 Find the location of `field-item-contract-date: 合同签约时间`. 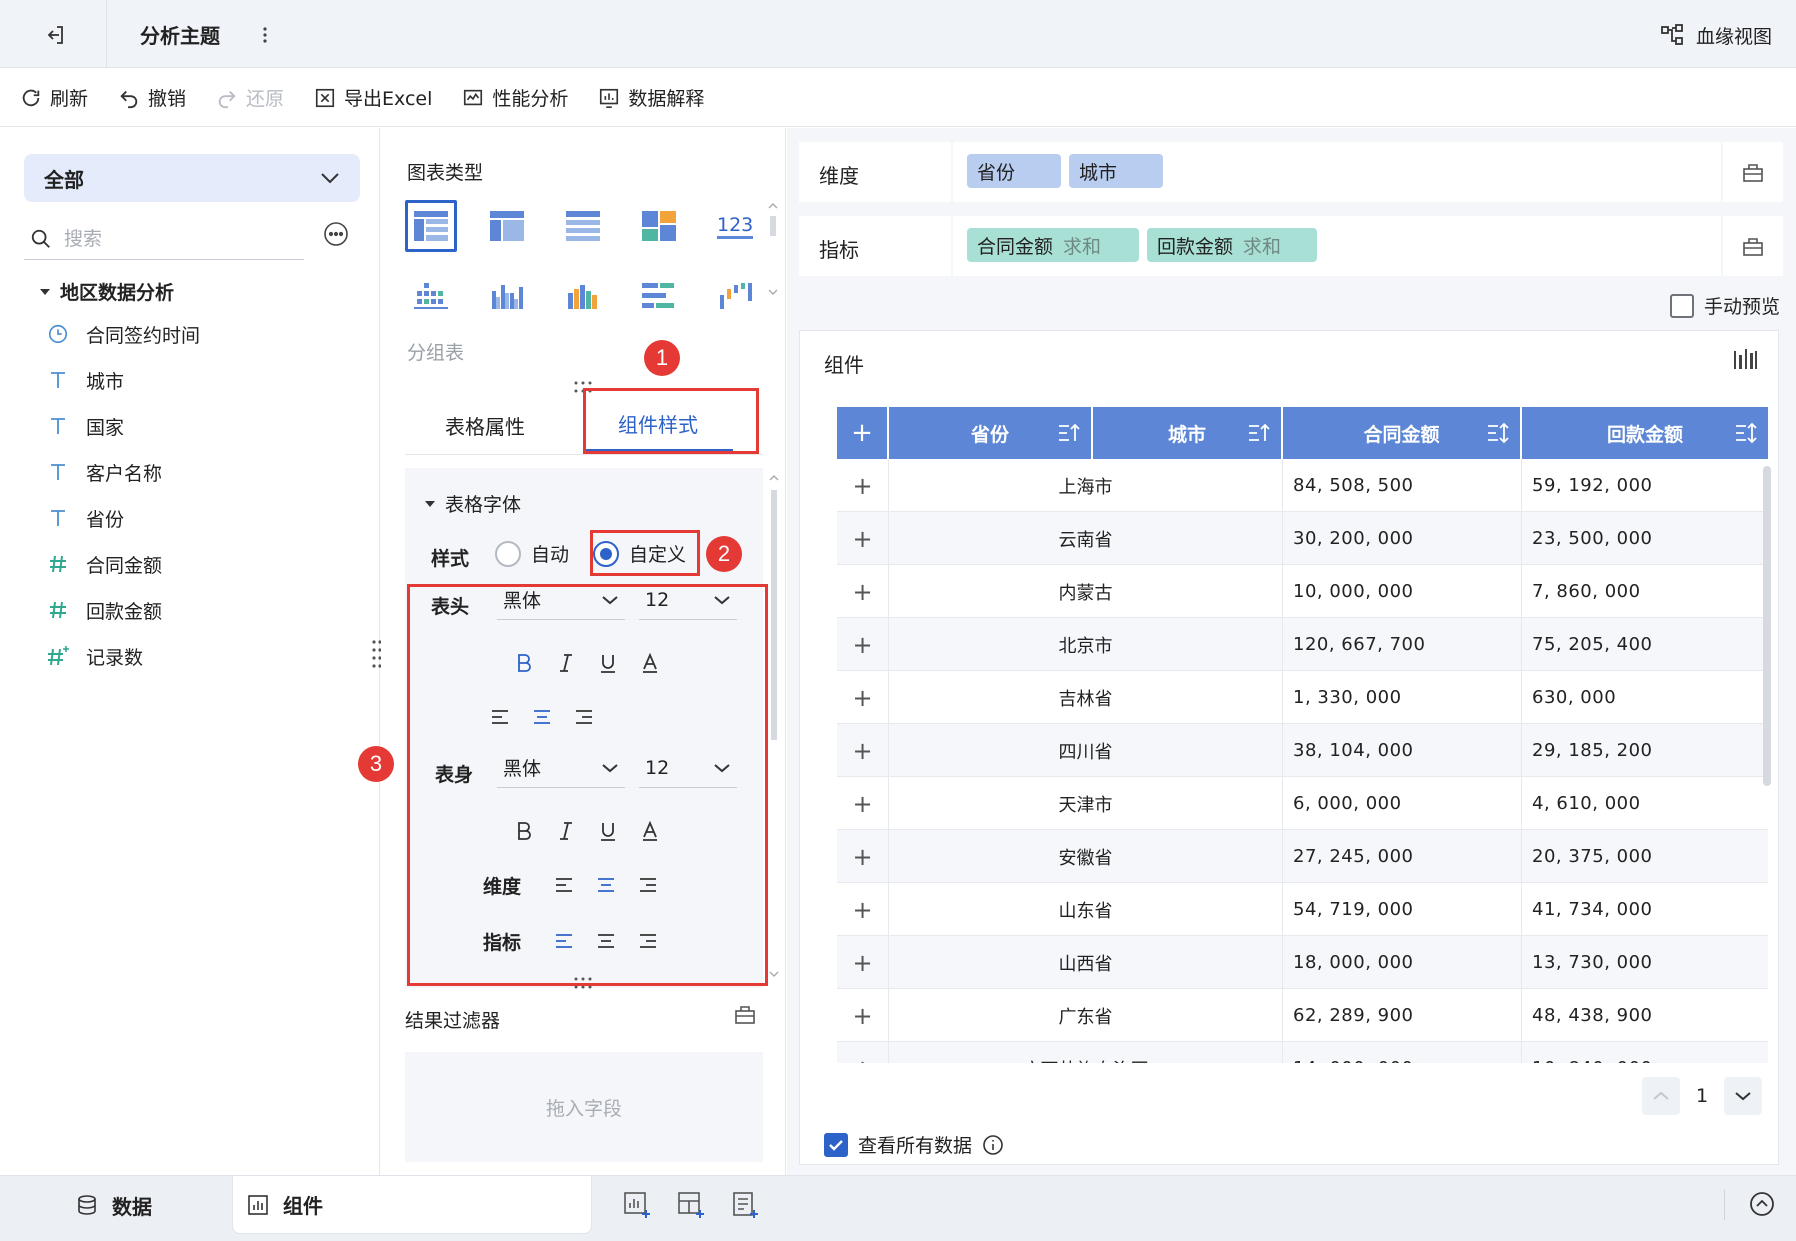

field-item-contract-date: 合同签约时间 is located at coordinates (123, 334).